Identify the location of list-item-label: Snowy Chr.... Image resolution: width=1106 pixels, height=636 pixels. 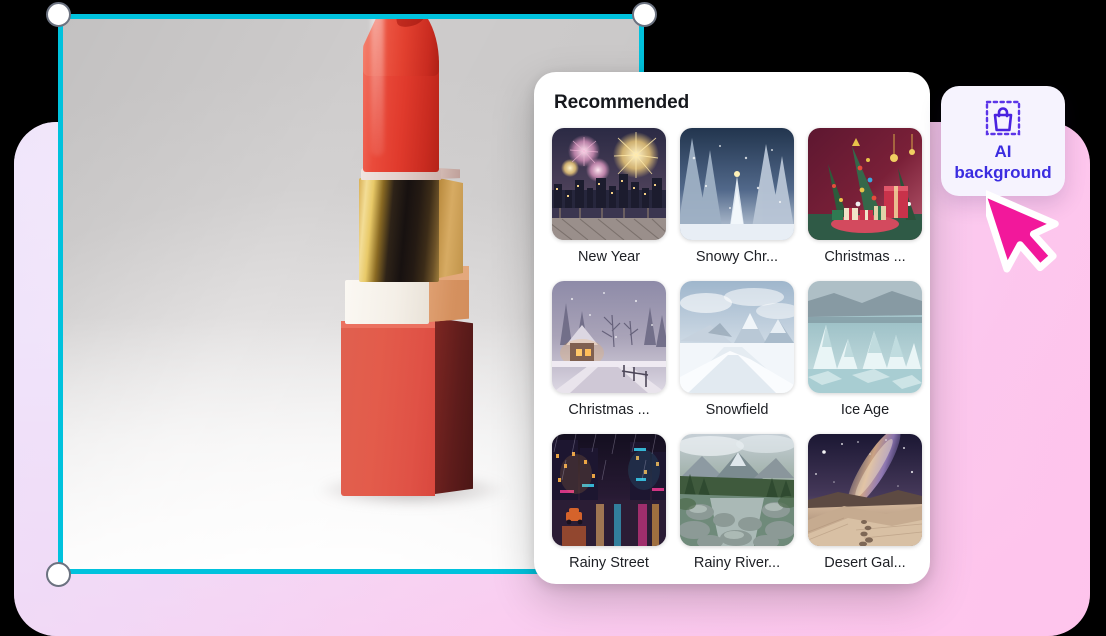
(737, 257).